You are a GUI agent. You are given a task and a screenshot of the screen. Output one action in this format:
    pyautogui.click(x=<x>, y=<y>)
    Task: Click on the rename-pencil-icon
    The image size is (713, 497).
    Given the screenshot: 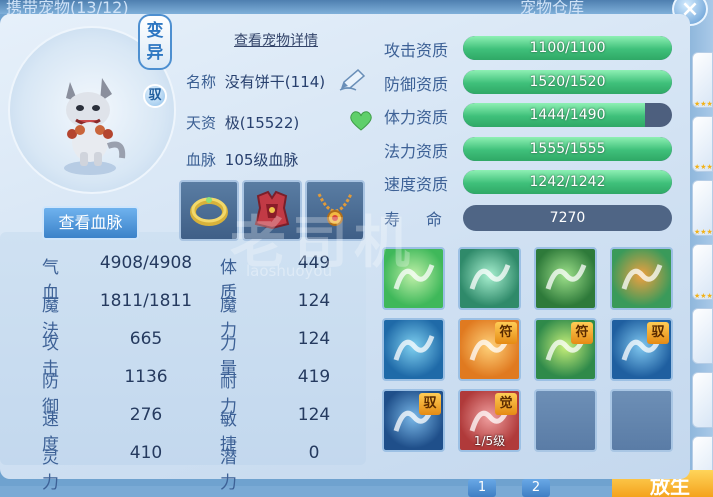 What is the action you would take?
    pyautogui.click(x=353, y=80)
    